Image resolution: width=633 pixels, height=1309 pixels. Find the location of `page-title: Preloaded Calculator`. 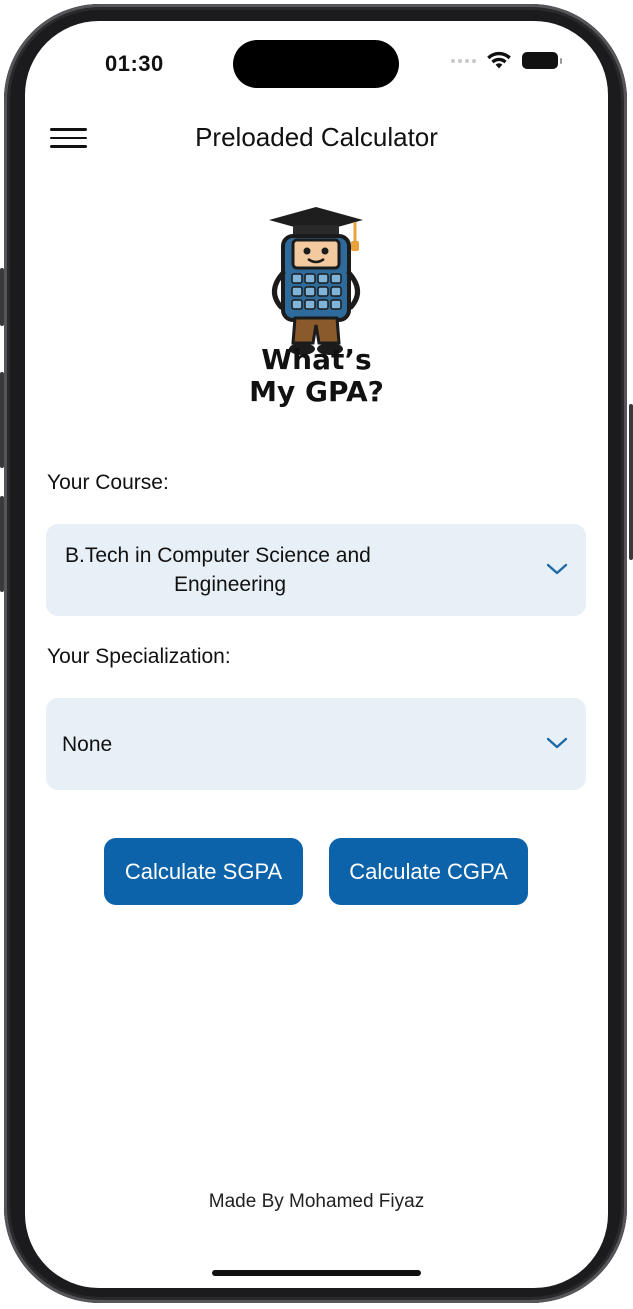

page-title: Preloaded Calculator is located at coordinates (316, 137).